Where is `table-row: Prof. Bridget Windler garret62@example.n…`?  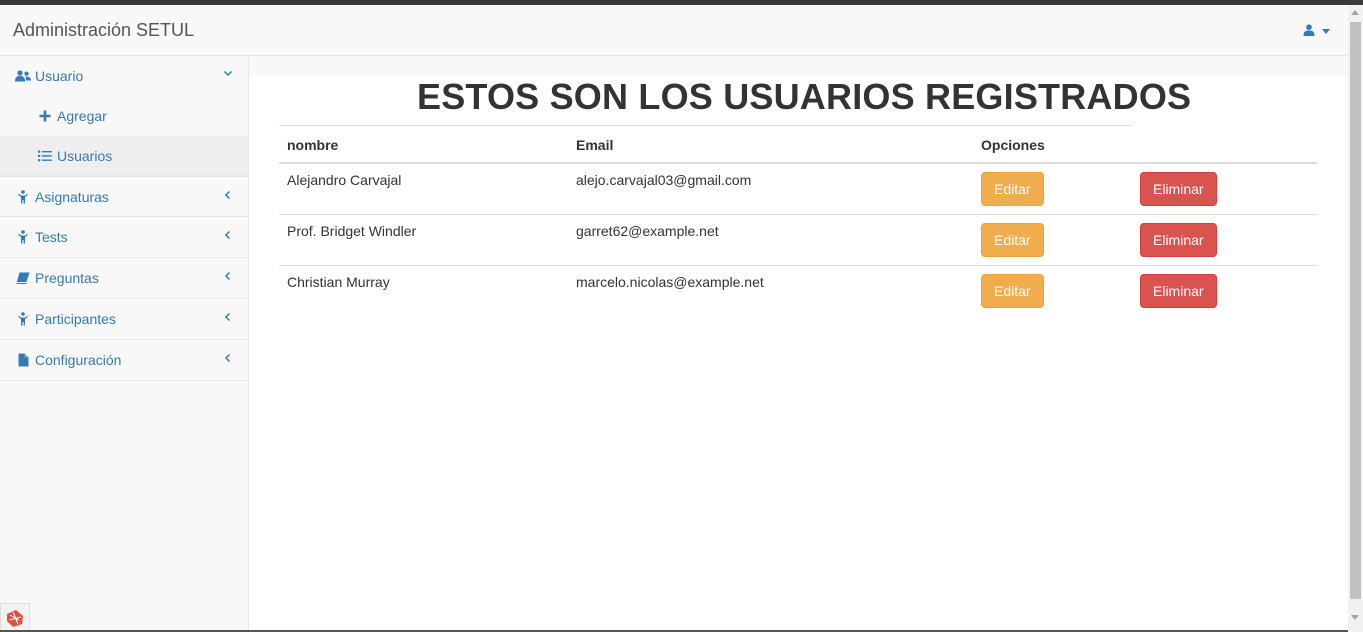 table-row: Prof. Bridget Windler garret62@example.n… is located at coordinates (798, 240).